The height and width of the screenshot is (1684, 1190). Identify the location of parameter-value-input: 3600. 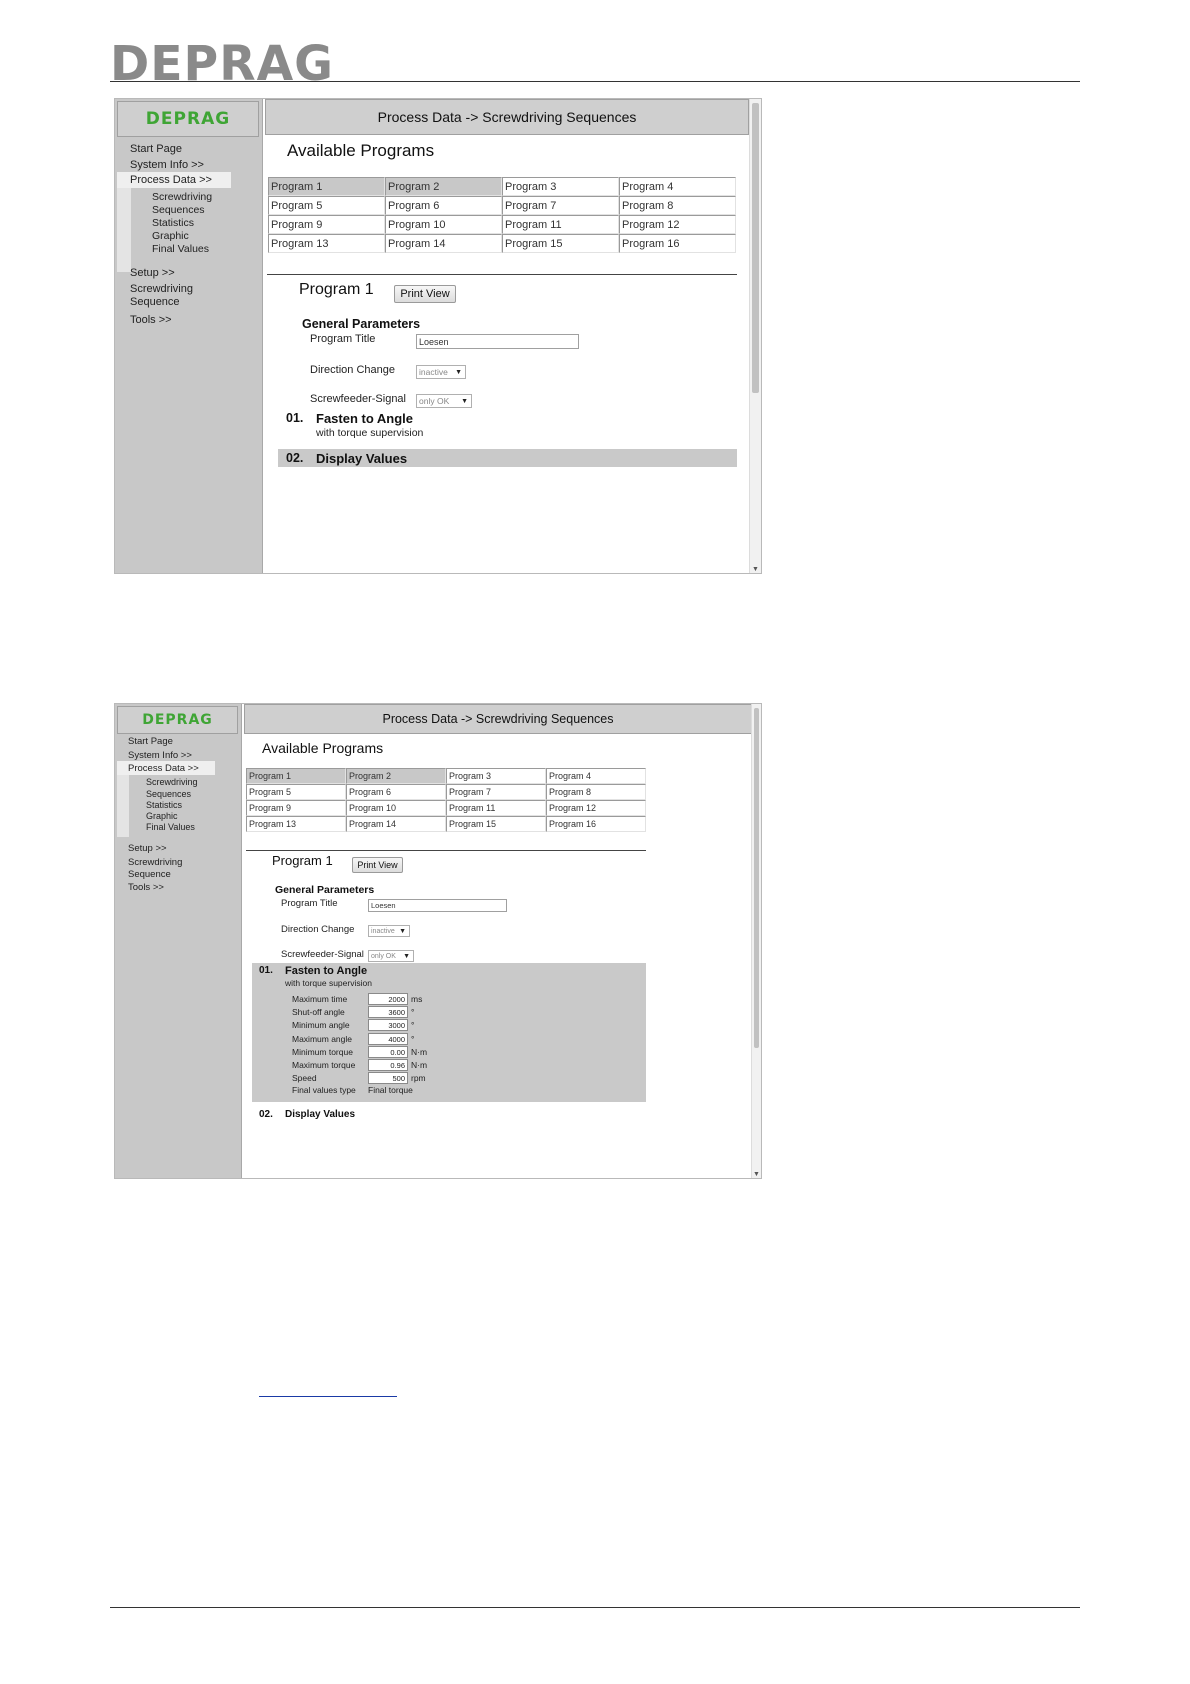
(388, 1012).